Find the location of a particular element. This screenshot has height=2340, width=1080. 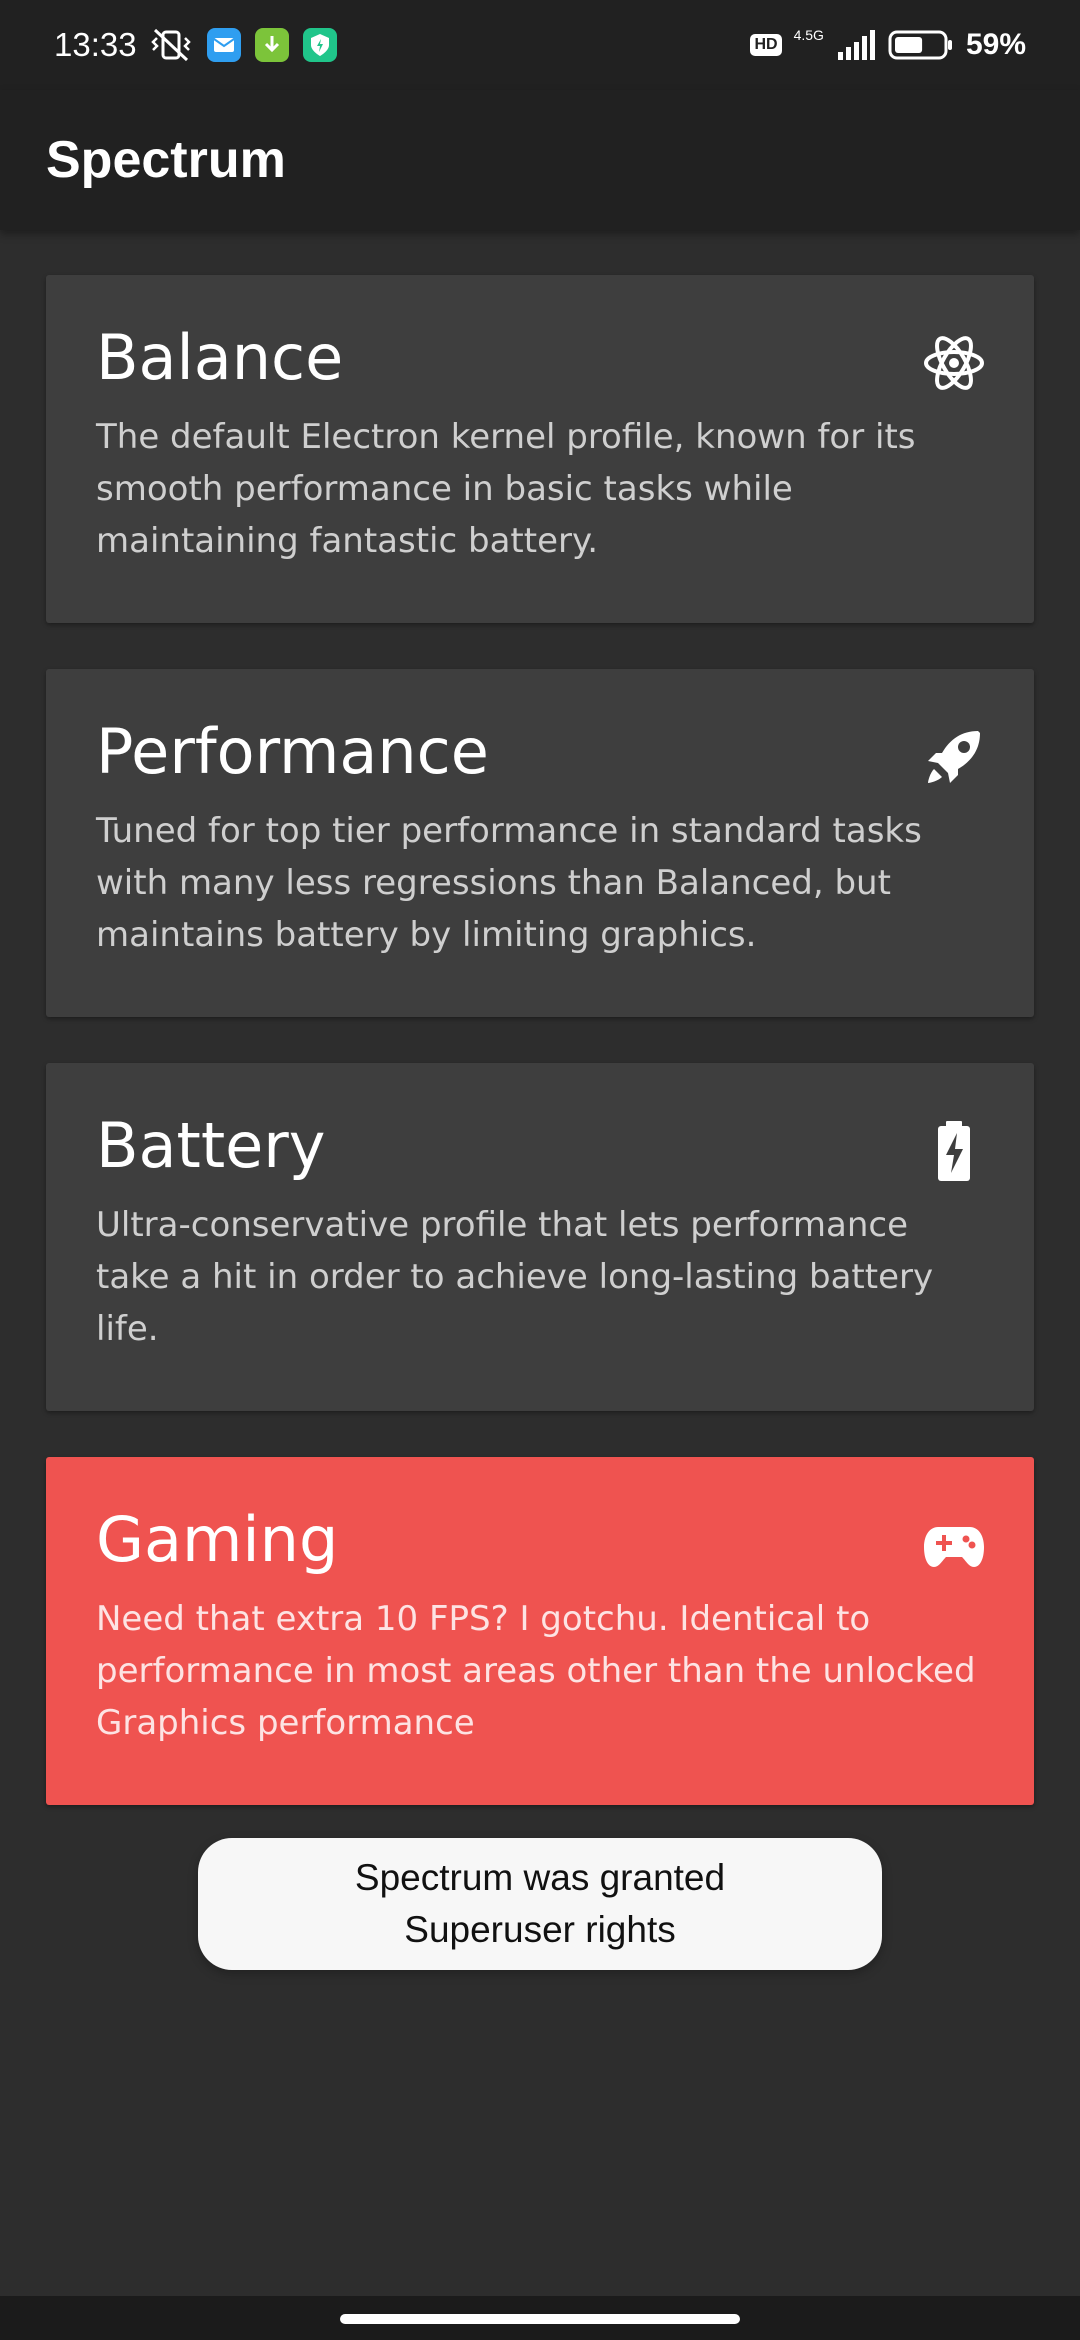

profile-title: Balance is located at coordinates (220, 357).